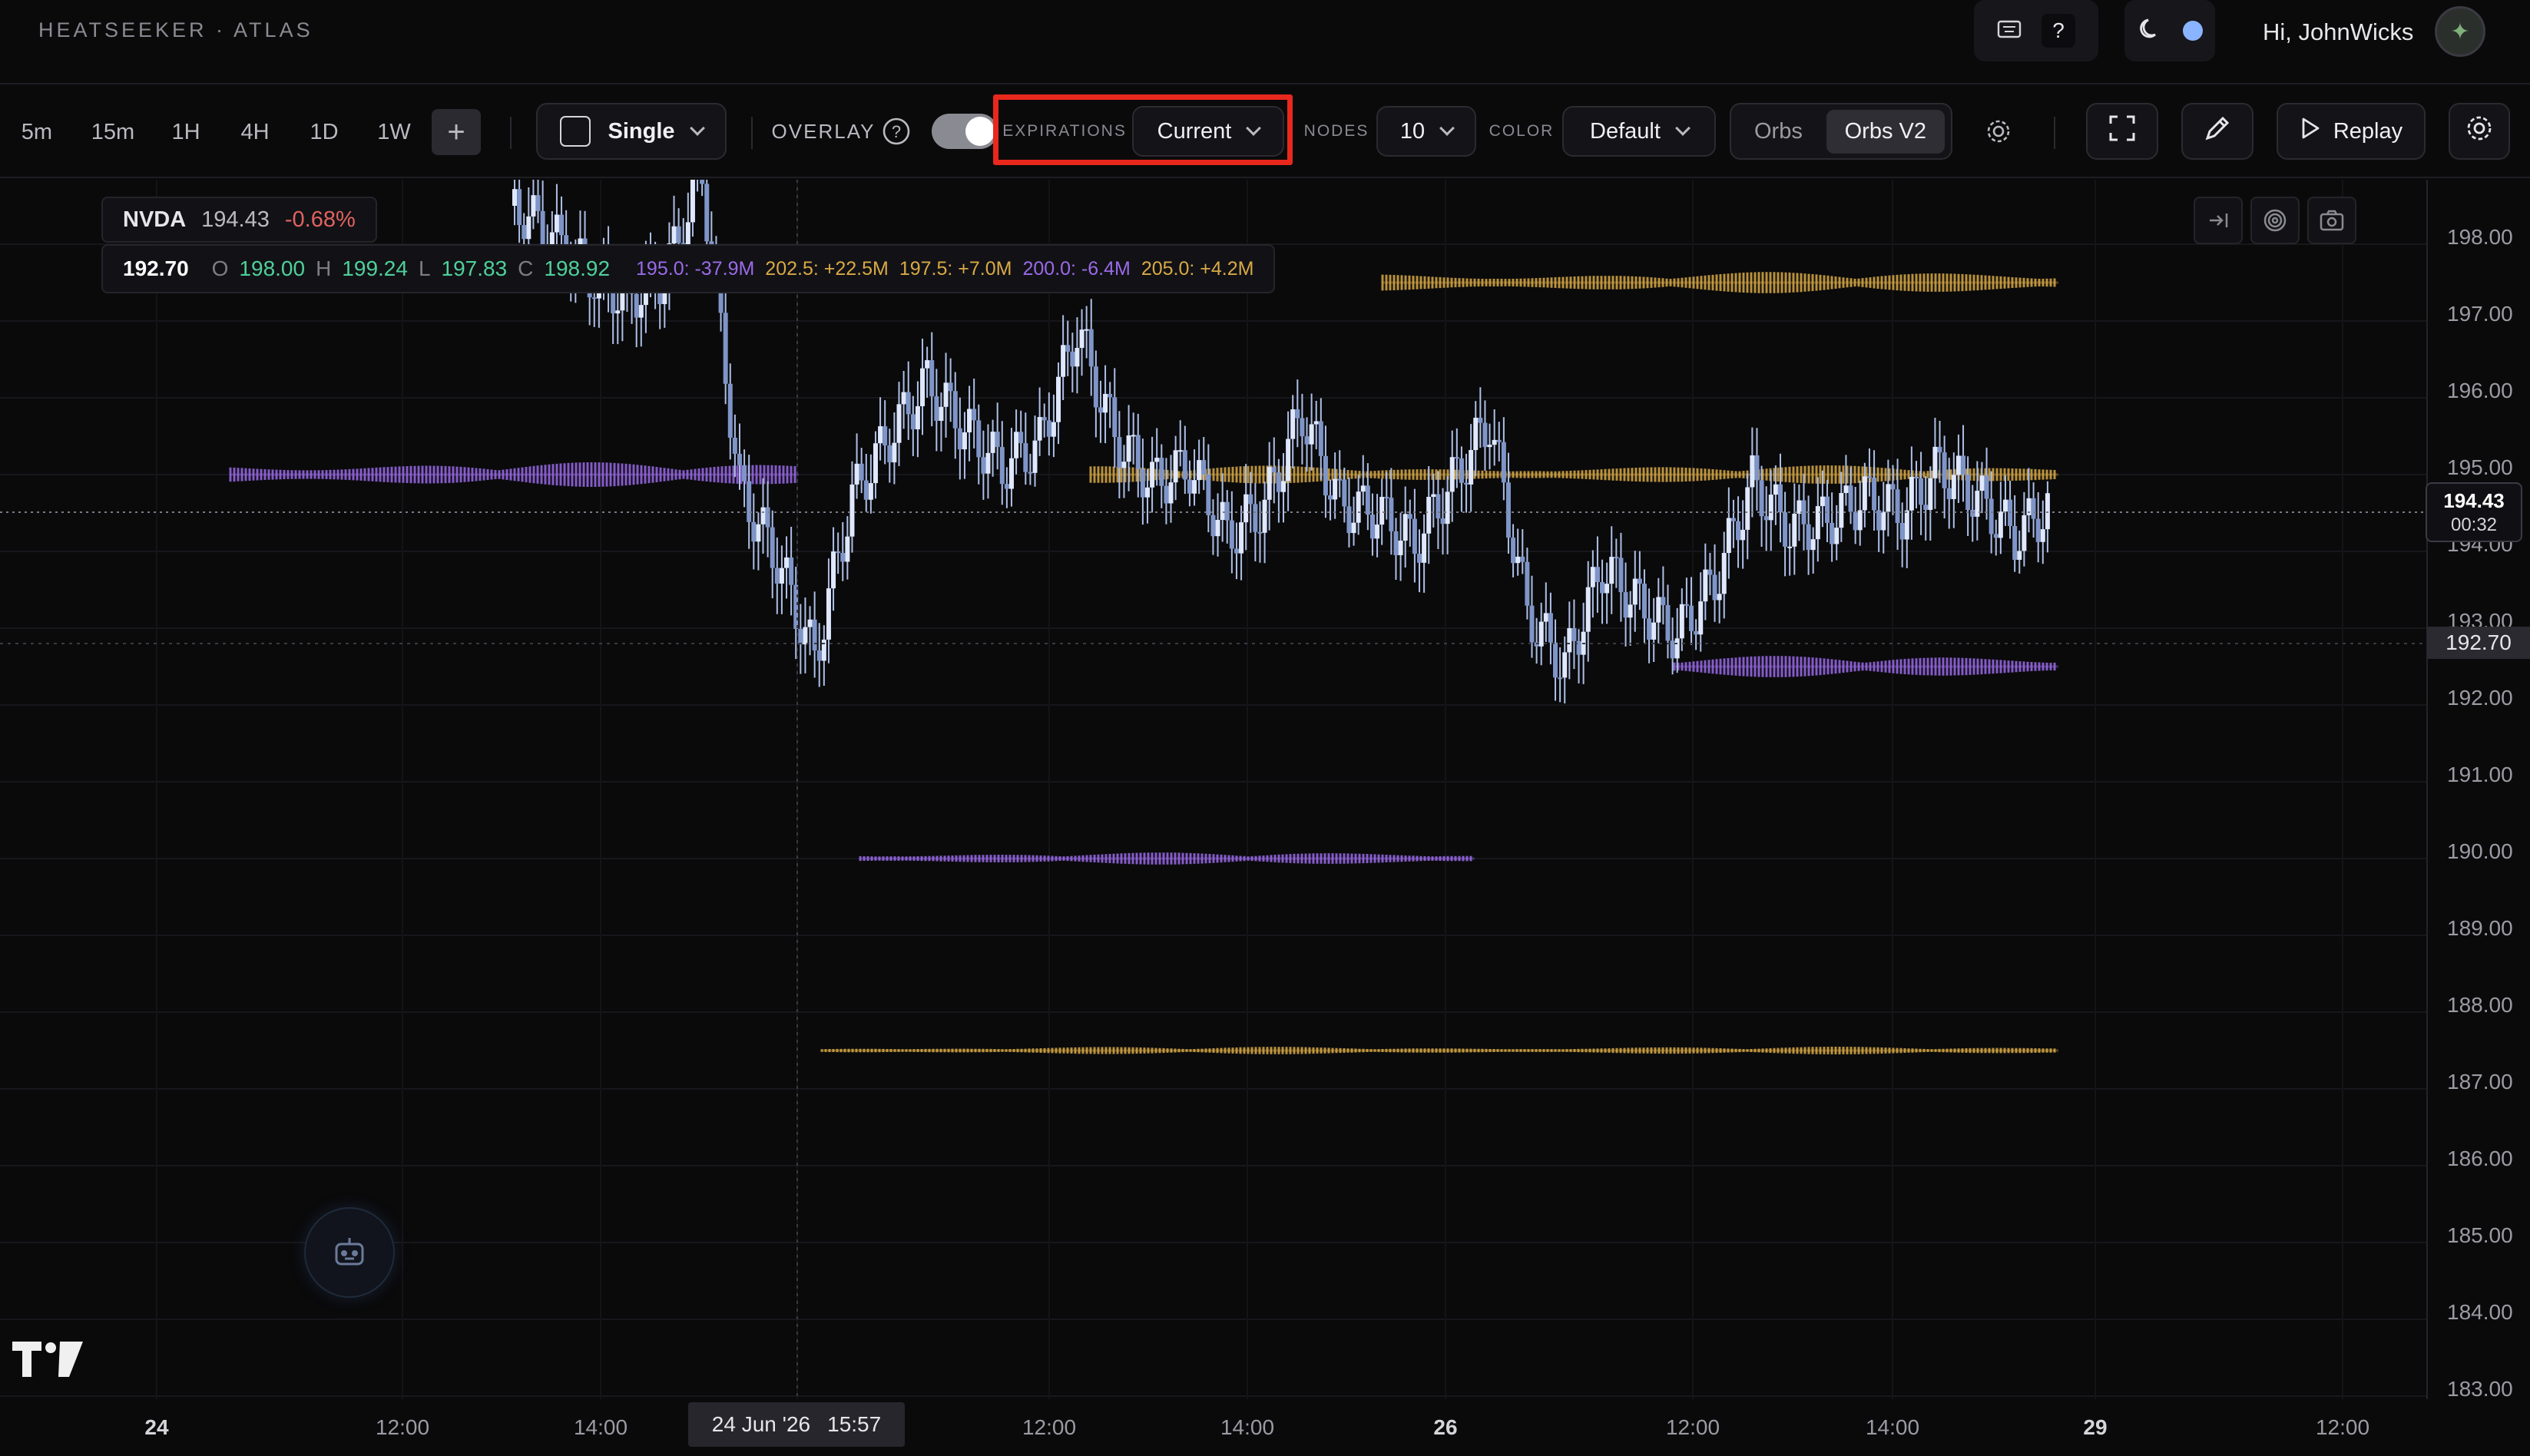 The height and width of the screenshot is (1456, 2530). What do you see at coordinates (2217, 131) in the screenshot?
I see `draw-button` at bounding box center [2217, 131].